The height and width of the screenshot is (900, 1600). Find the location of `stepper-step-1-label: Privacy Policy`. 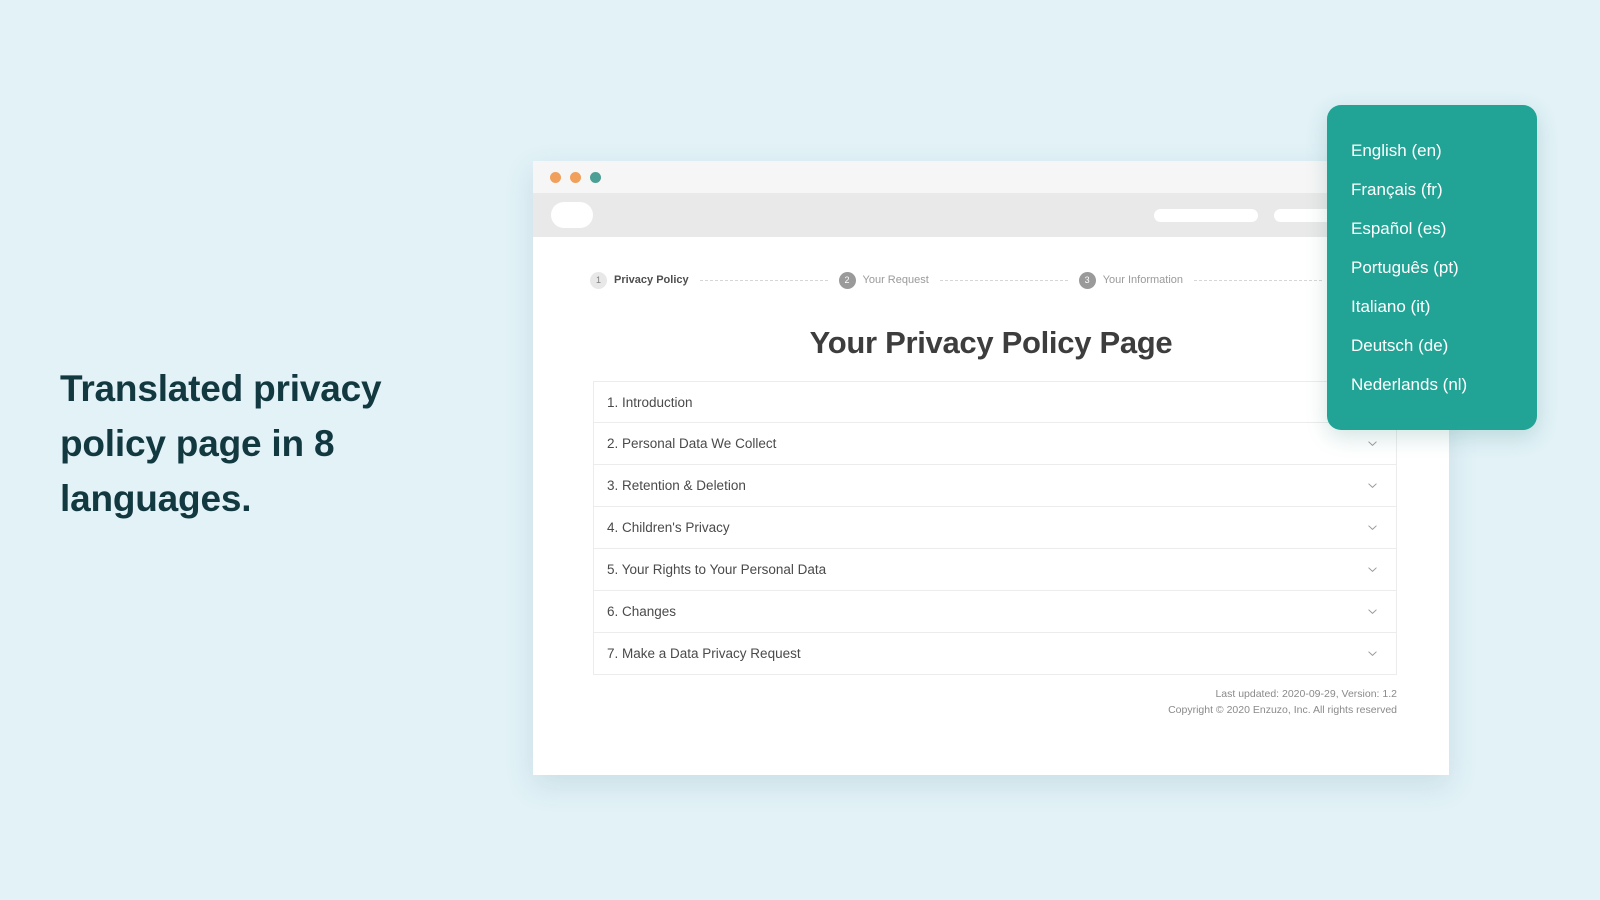

stepper-step-1-label: Privacy Policy is located at coordinates (651, 280).